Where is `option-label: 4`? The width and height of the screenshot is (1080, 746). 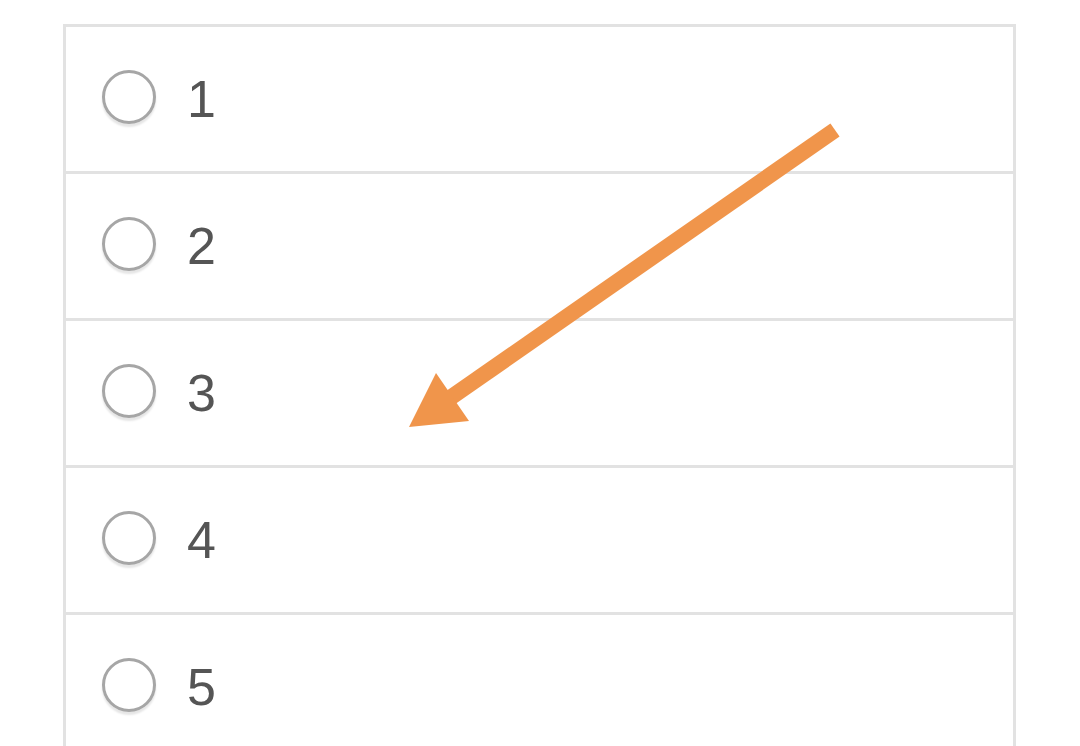 option-label: 4 is located at coordinates (201, 540).